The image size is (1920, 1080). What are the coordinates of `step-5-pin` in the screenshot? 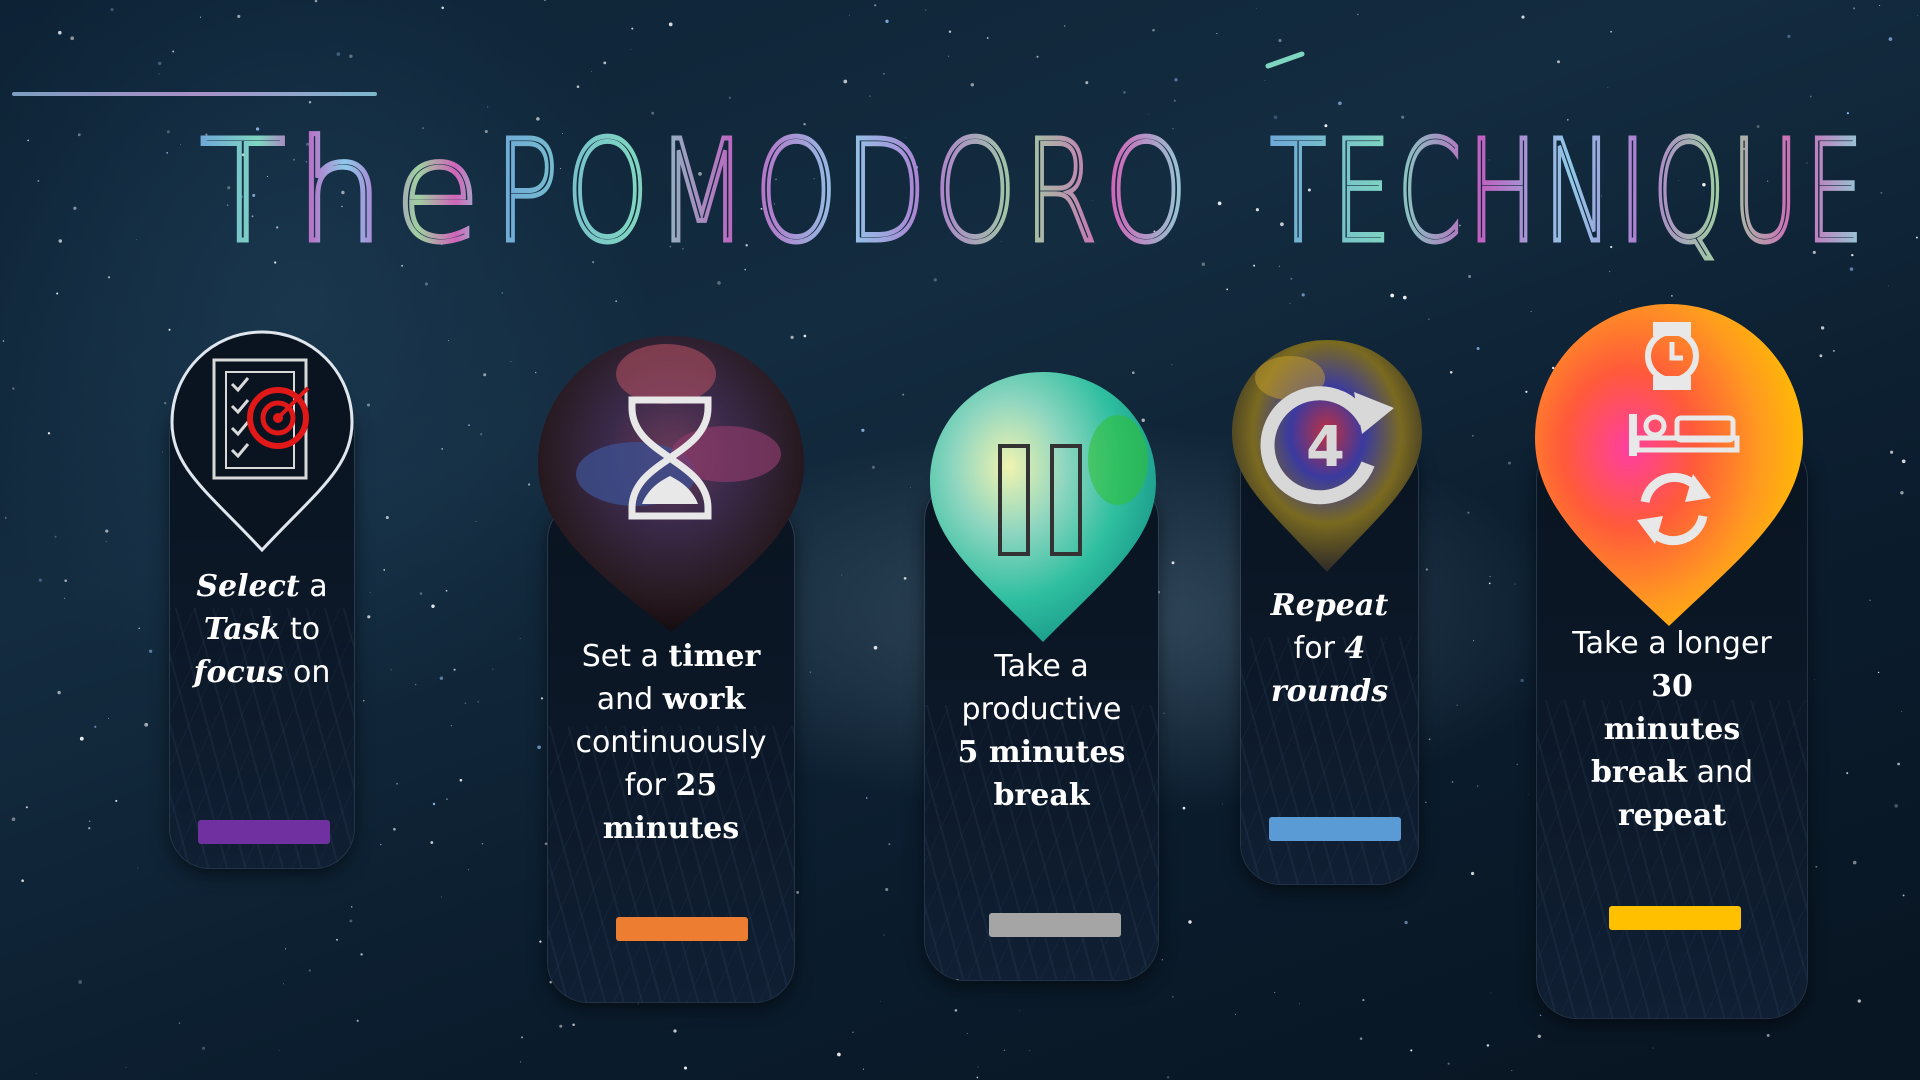 It's located at (1669, 465).